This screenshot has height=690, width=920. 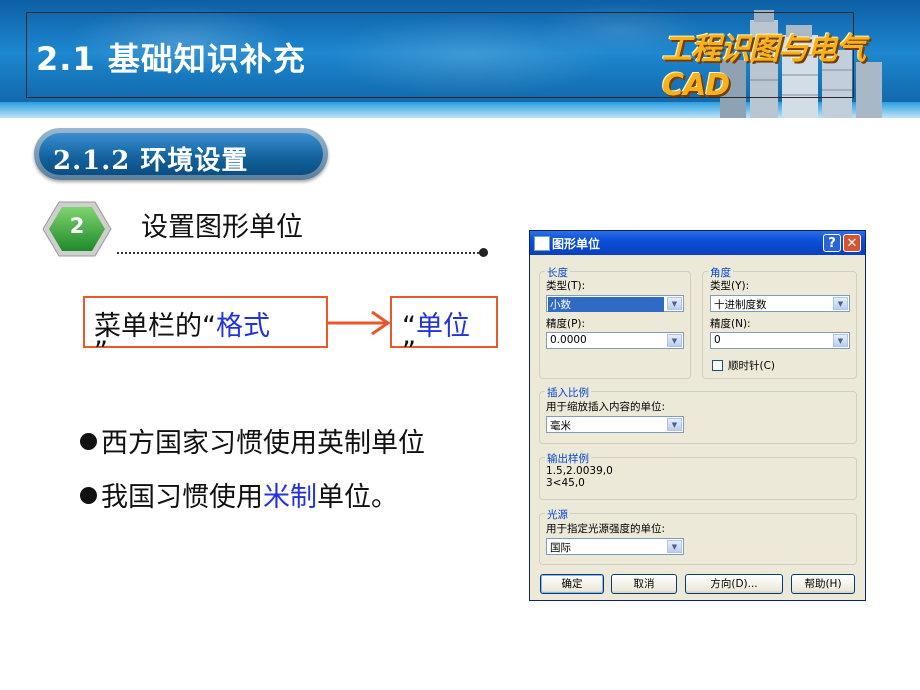 What do you see at coordinates (222, 227) in the screenshot?
I see `step-title: 设置图形单位` at bounding box center [222, 227].